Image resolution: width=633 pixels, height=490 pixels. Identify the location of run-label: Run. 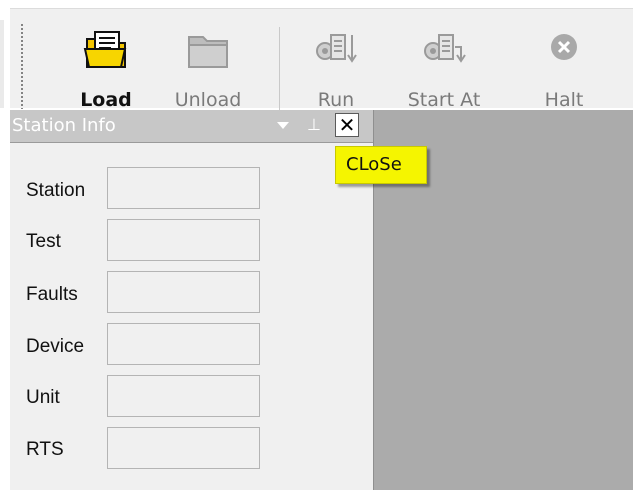
(336, 100).